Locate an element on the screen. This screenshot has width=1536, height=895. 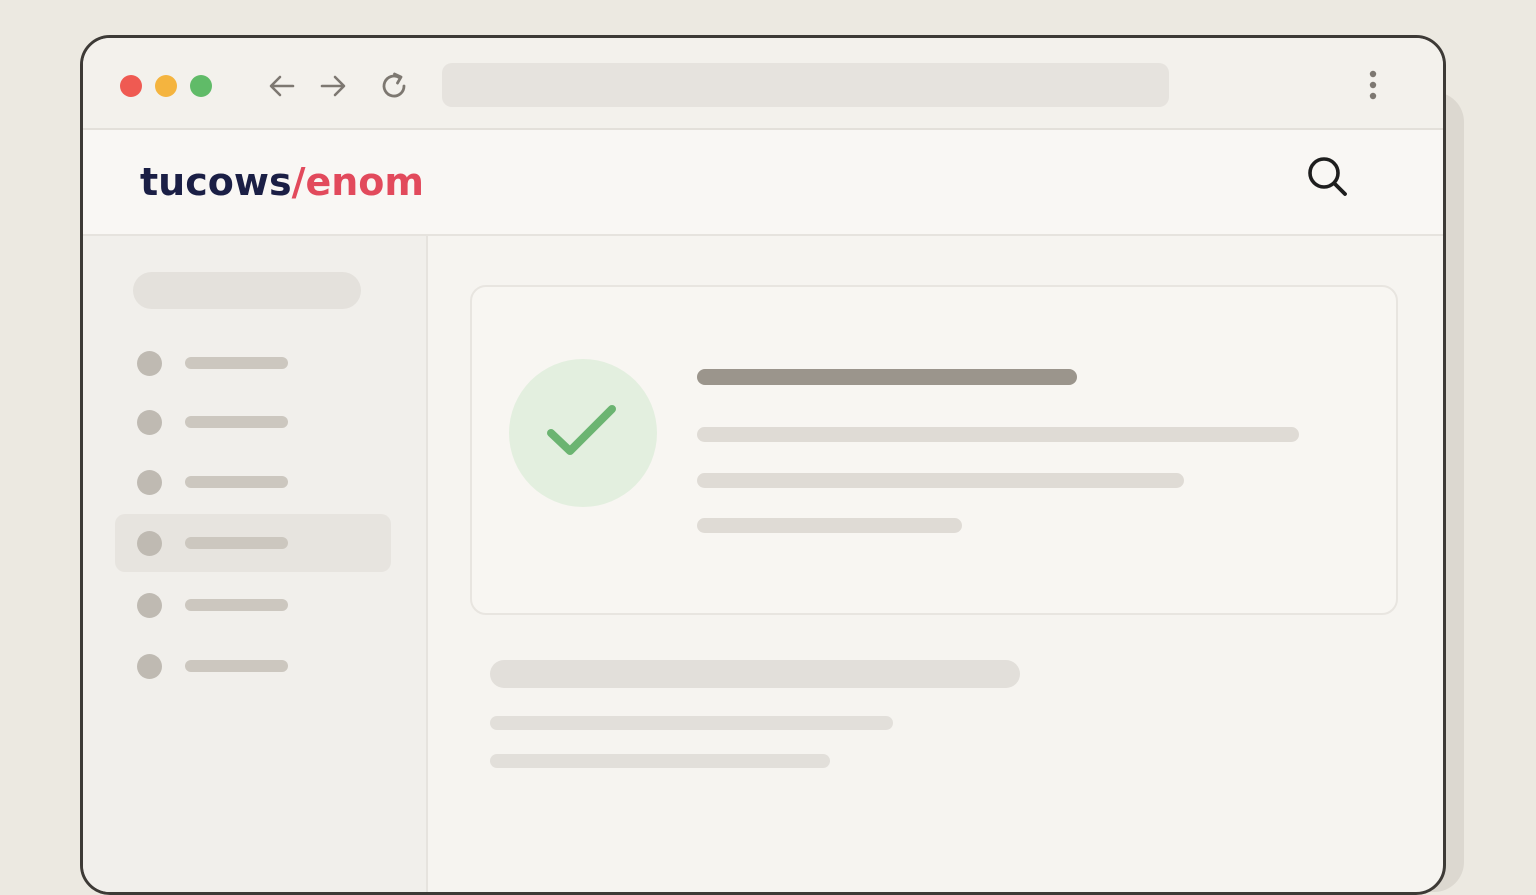
logo-text-tucows: tucows is located at coordinates (216, 182).